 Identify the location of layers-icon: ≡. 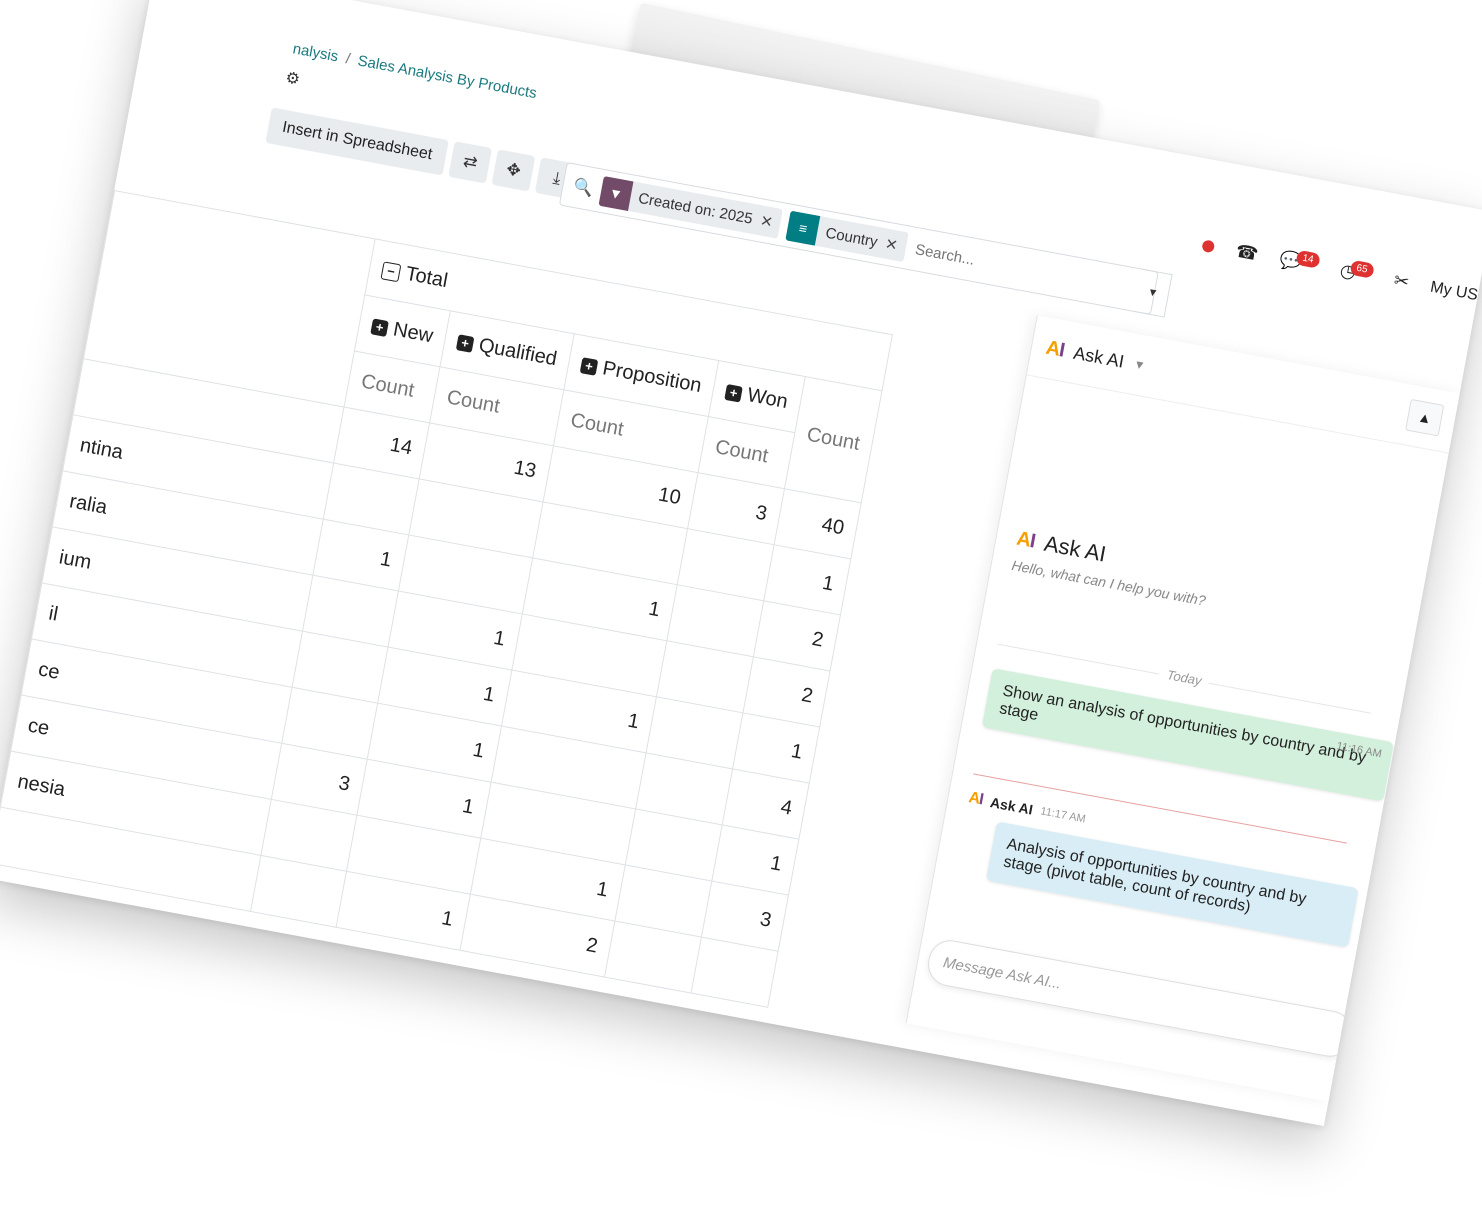
(803, 228).